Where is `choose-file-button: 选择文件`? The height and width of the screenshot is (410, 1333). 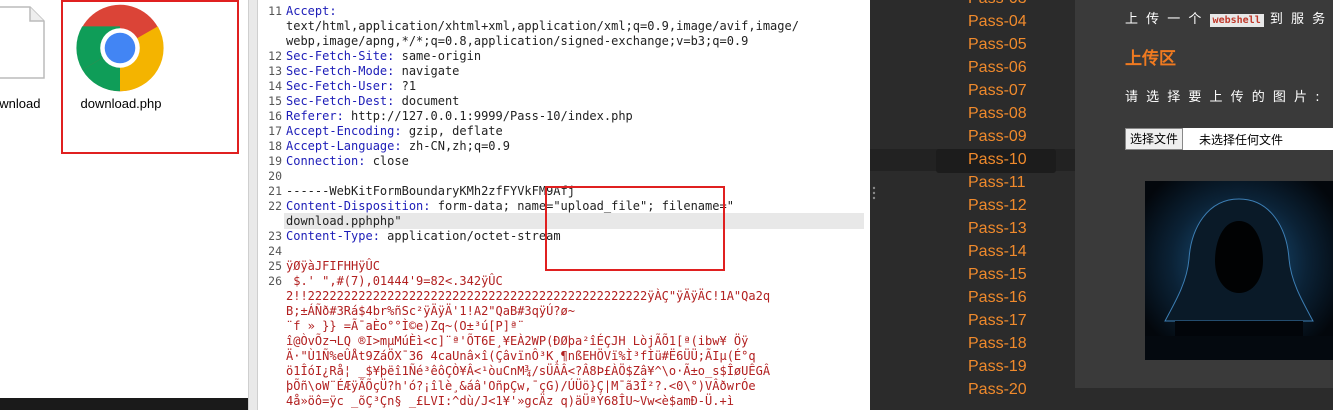 choose-file-button: 选择文件 is located at coordinates (1154, 139).